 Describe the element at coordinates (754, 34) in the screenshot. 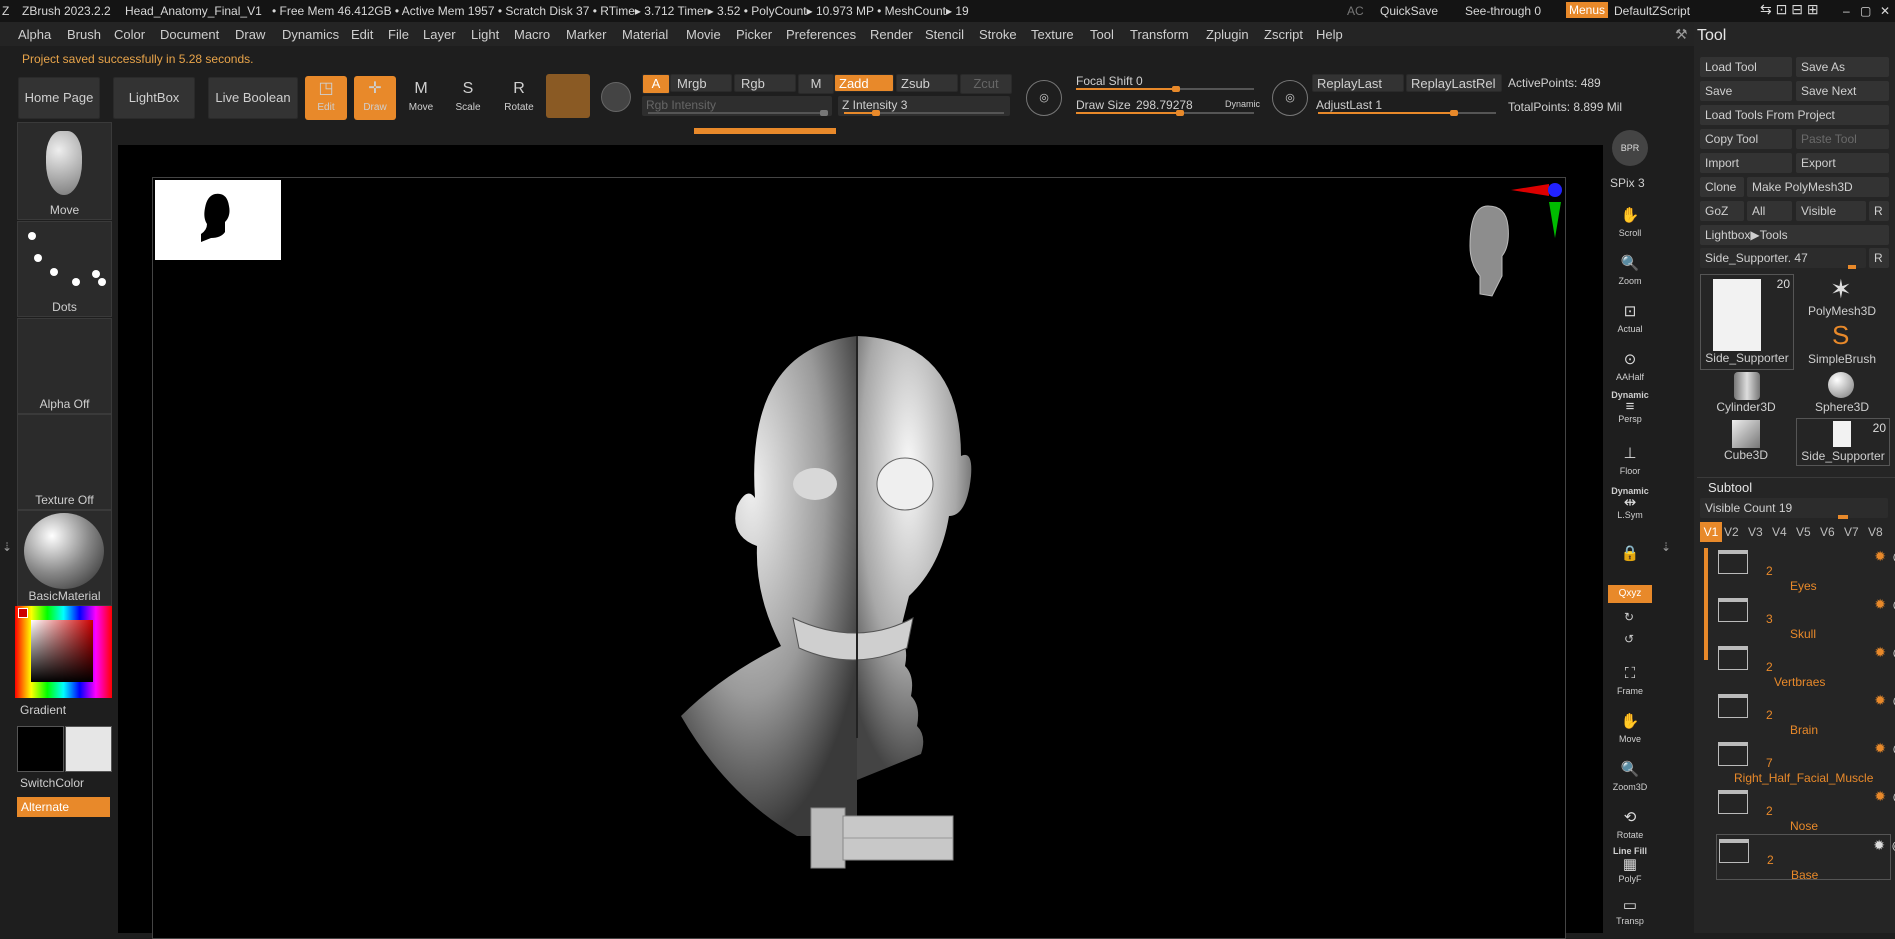

I see `menu-picker: Picker` at that location.